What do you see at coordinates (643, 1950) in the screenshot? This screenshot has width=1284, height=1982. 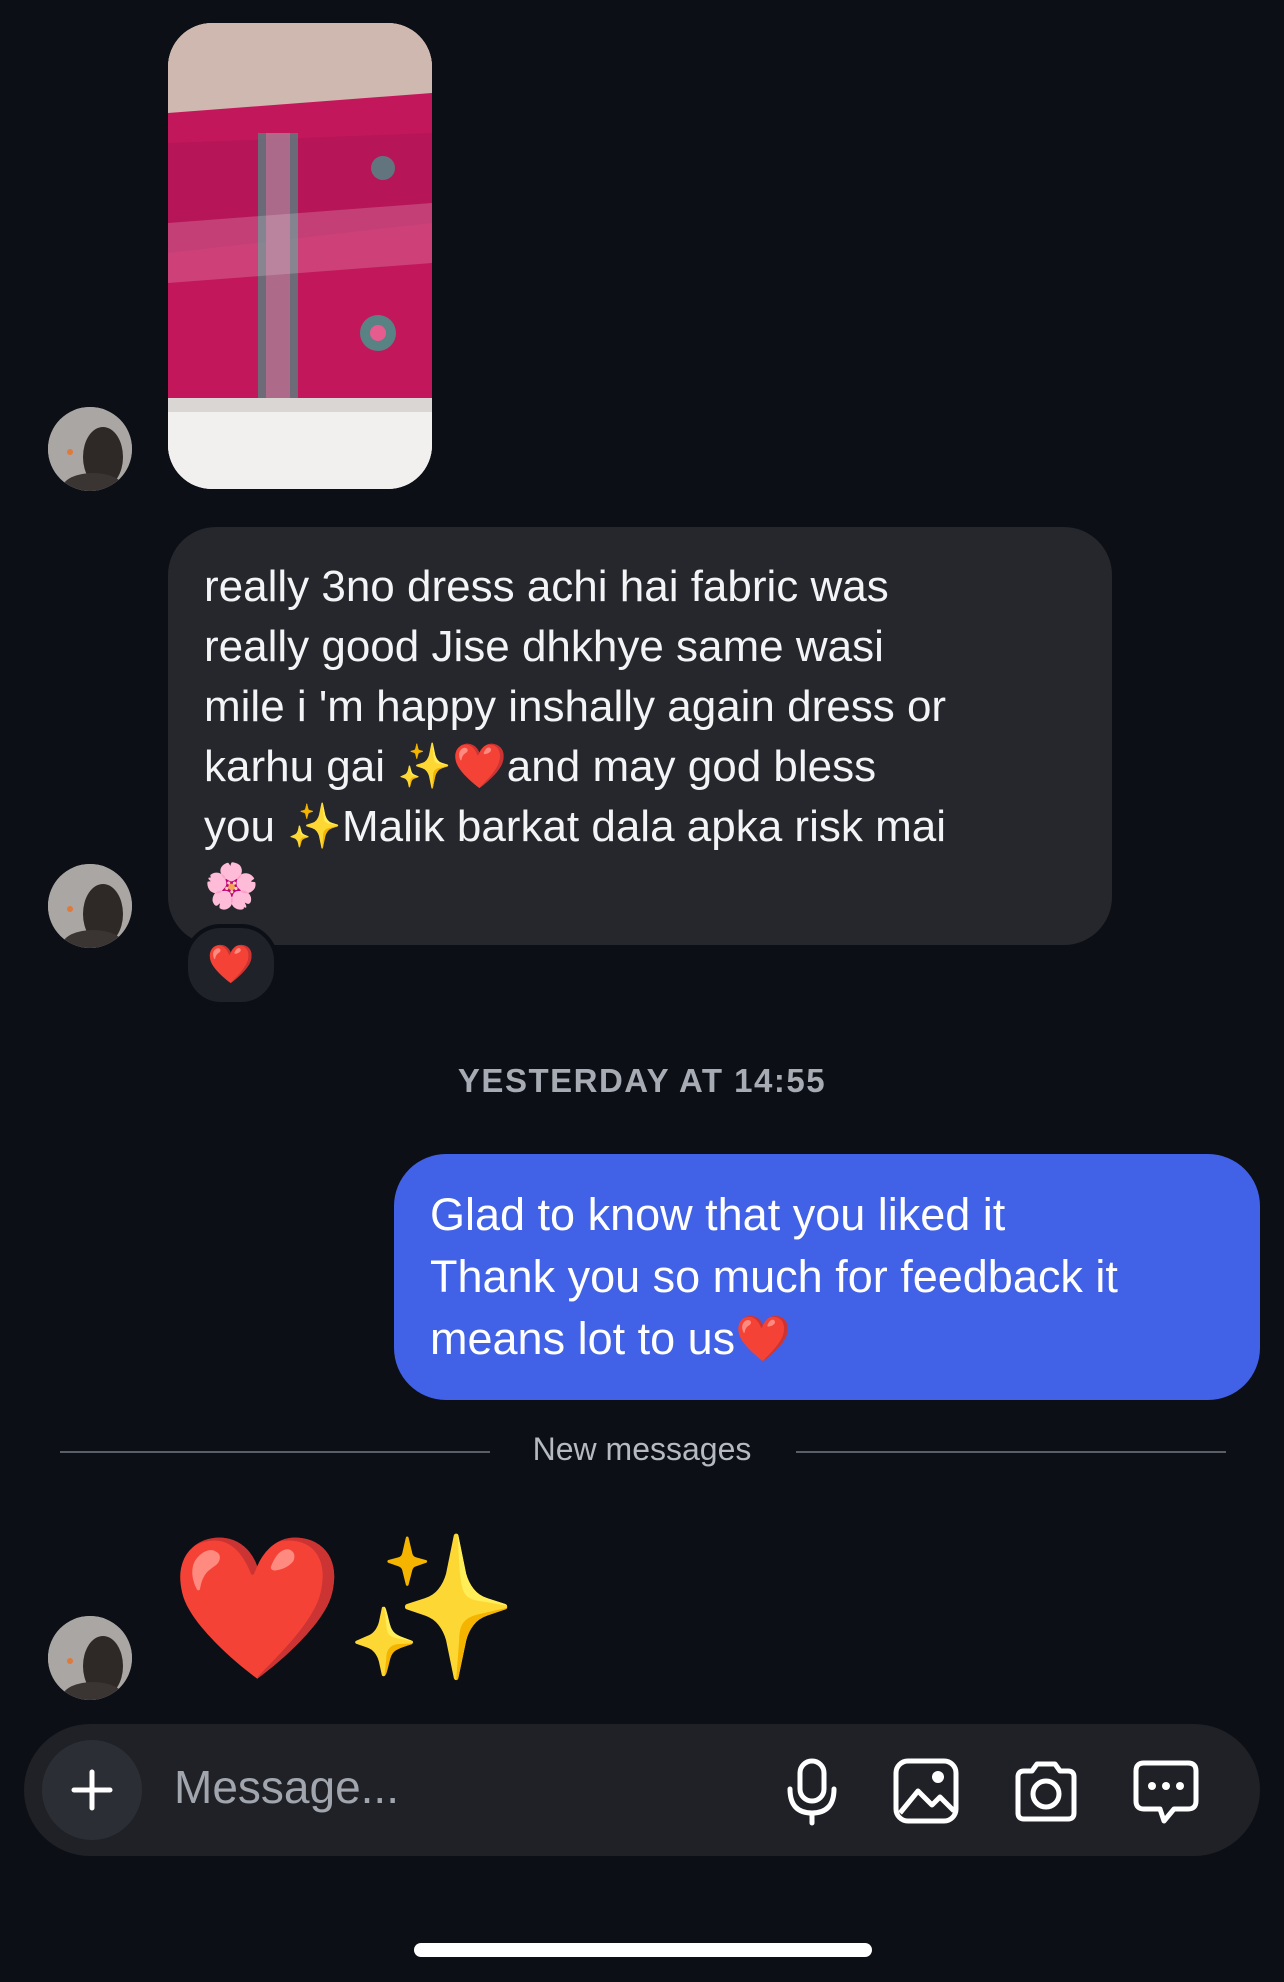 I see `home-indicator` at bounding box center [643, 1950].